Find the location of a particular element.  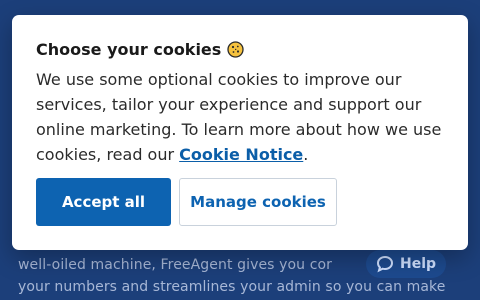

cookie-notice-link: Cookie Notice is located at coordinates (241, 154).